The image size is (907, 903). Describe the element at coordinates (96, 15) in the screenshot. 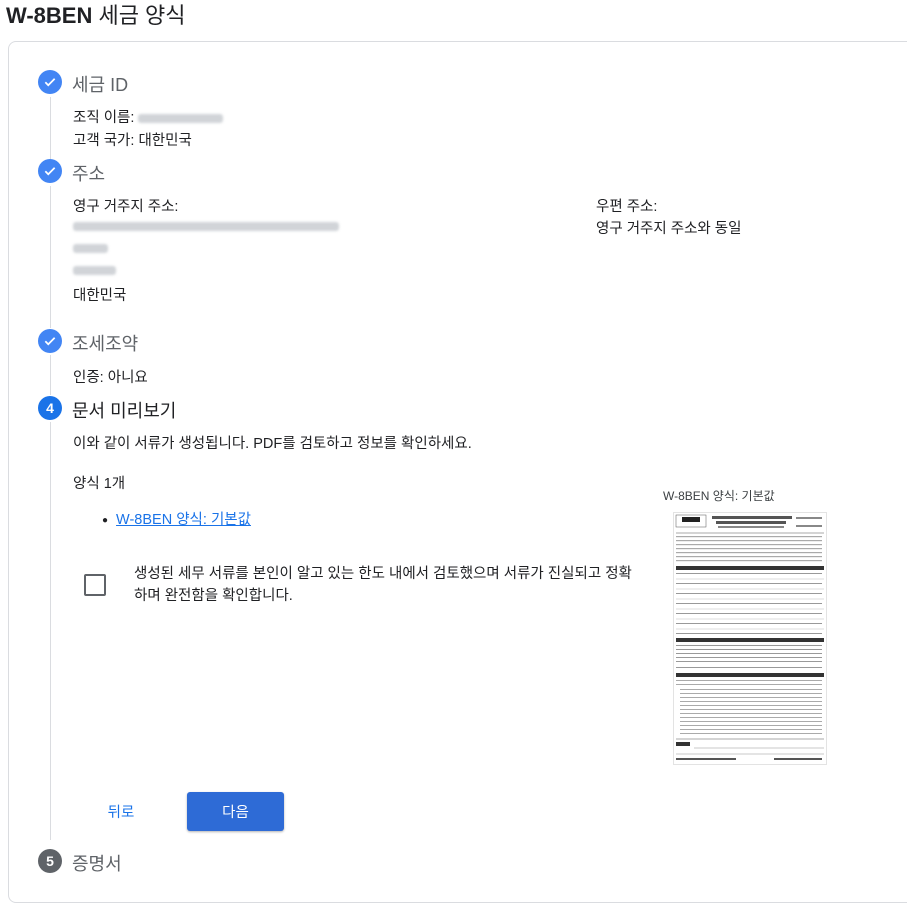

I see `page-title: W-8BEN 세금 양식` at that location.